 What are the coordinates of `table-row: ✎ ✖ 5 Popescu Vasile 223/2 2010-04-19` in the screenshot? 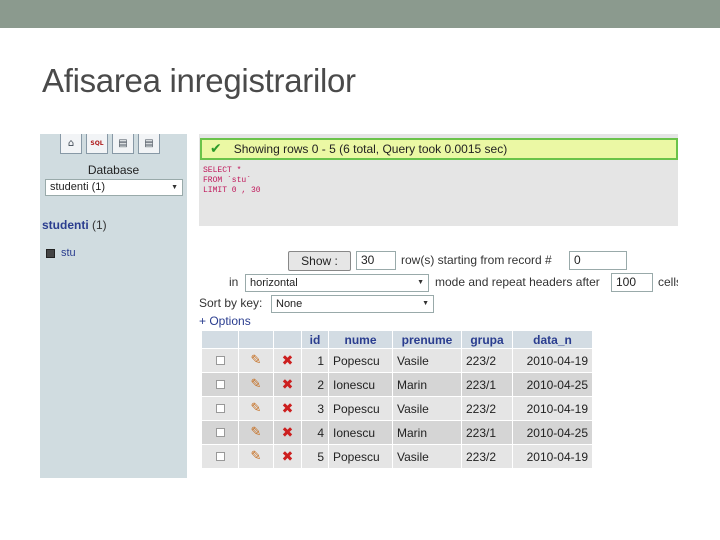 It's located at (397, 456).